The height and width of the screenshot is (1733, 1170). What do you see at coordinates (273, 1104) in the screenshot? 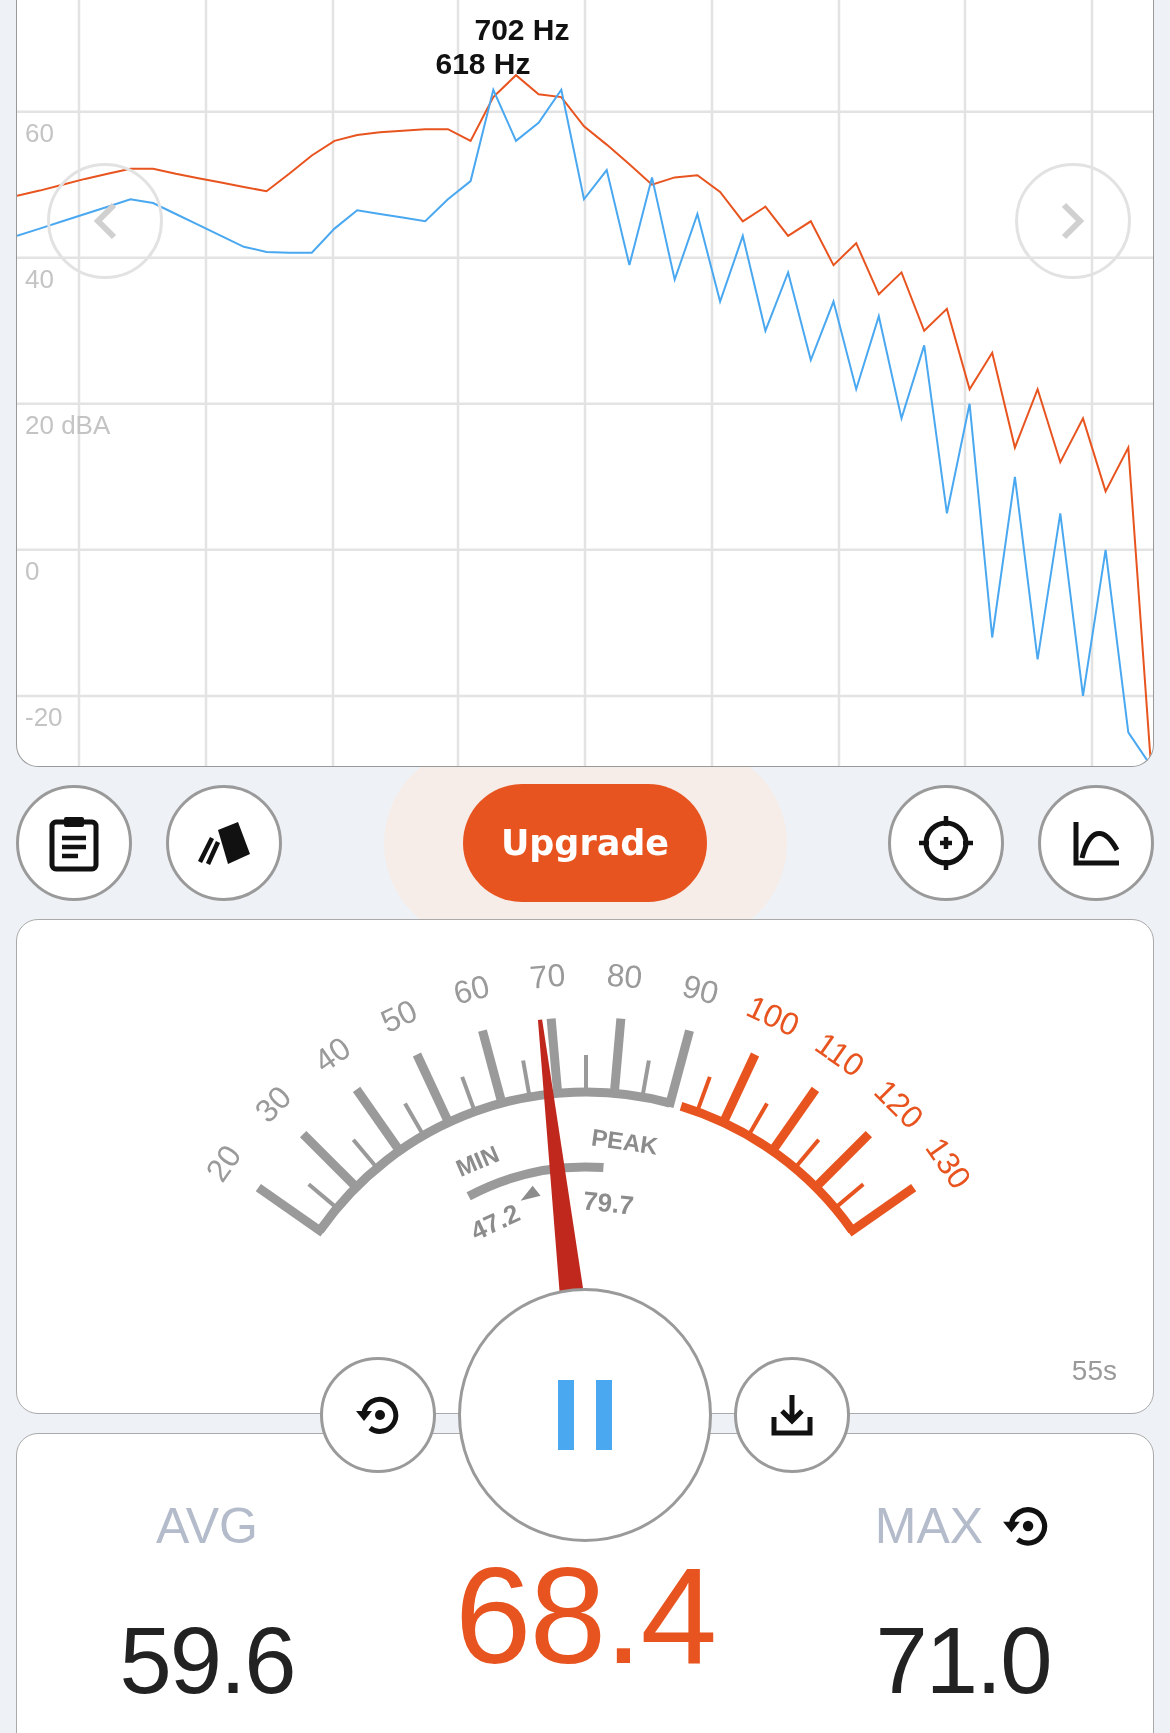
I see `scale-label: 30` at bounding box center [273, 1104].